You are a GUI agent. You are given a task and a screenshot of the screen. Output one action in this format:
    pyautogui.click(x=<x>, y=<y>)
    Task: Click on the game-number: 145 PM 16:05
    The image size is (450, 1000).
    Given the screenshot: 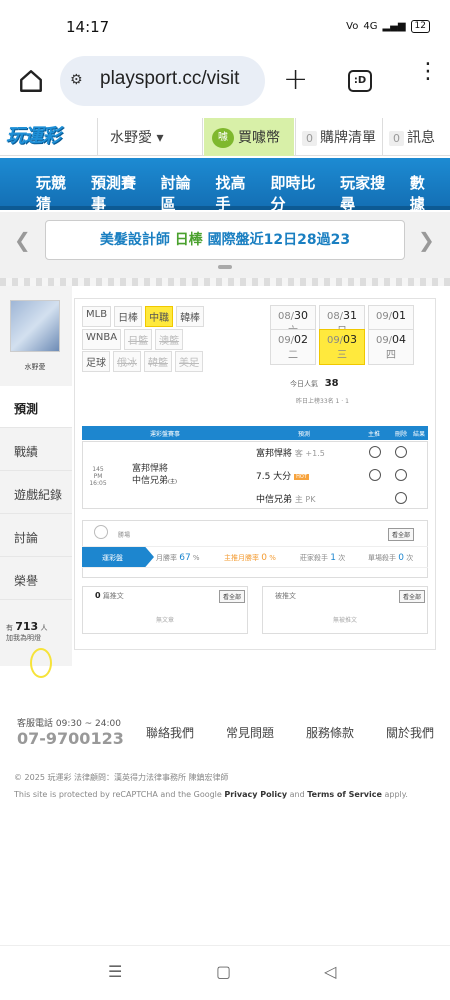 What is the action you would take?
    pyautogui.click(x=98, y=476)
    